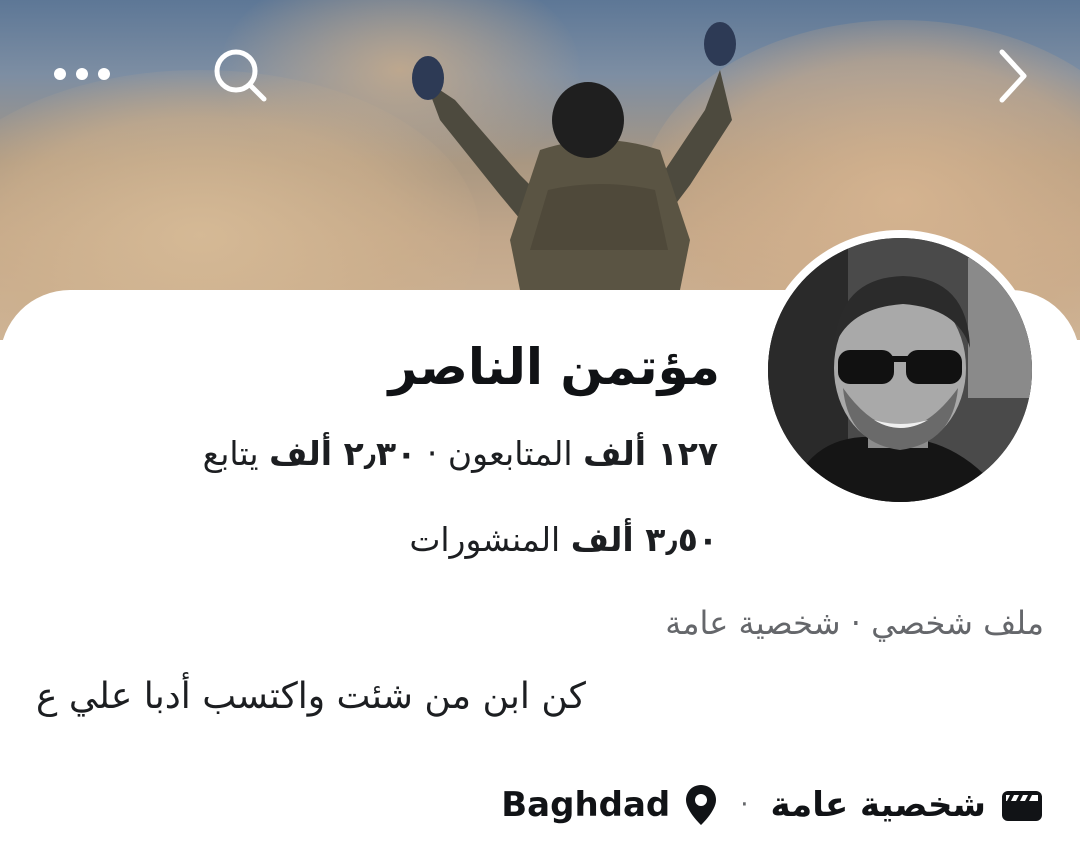 The image size is (1080, 855). I want to click on avatar, so click(900, 370).